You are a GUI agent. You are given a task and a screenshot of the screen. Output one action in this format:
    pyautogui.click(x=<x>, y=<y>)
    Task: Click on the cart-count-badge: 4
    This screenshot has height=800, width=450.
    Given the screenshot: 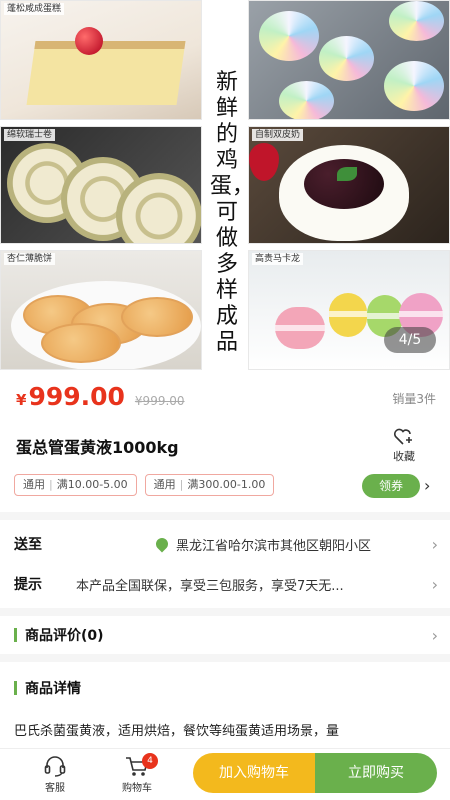 What is the action you would take?
    pyautogui.click(x=150, y=761)
    